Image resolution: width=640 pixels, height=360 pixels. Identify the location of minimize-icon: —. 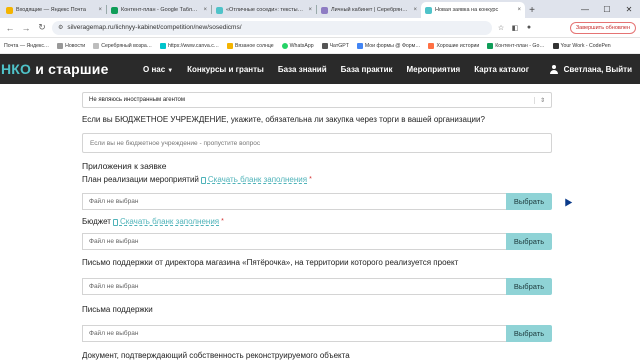
(585, 9).